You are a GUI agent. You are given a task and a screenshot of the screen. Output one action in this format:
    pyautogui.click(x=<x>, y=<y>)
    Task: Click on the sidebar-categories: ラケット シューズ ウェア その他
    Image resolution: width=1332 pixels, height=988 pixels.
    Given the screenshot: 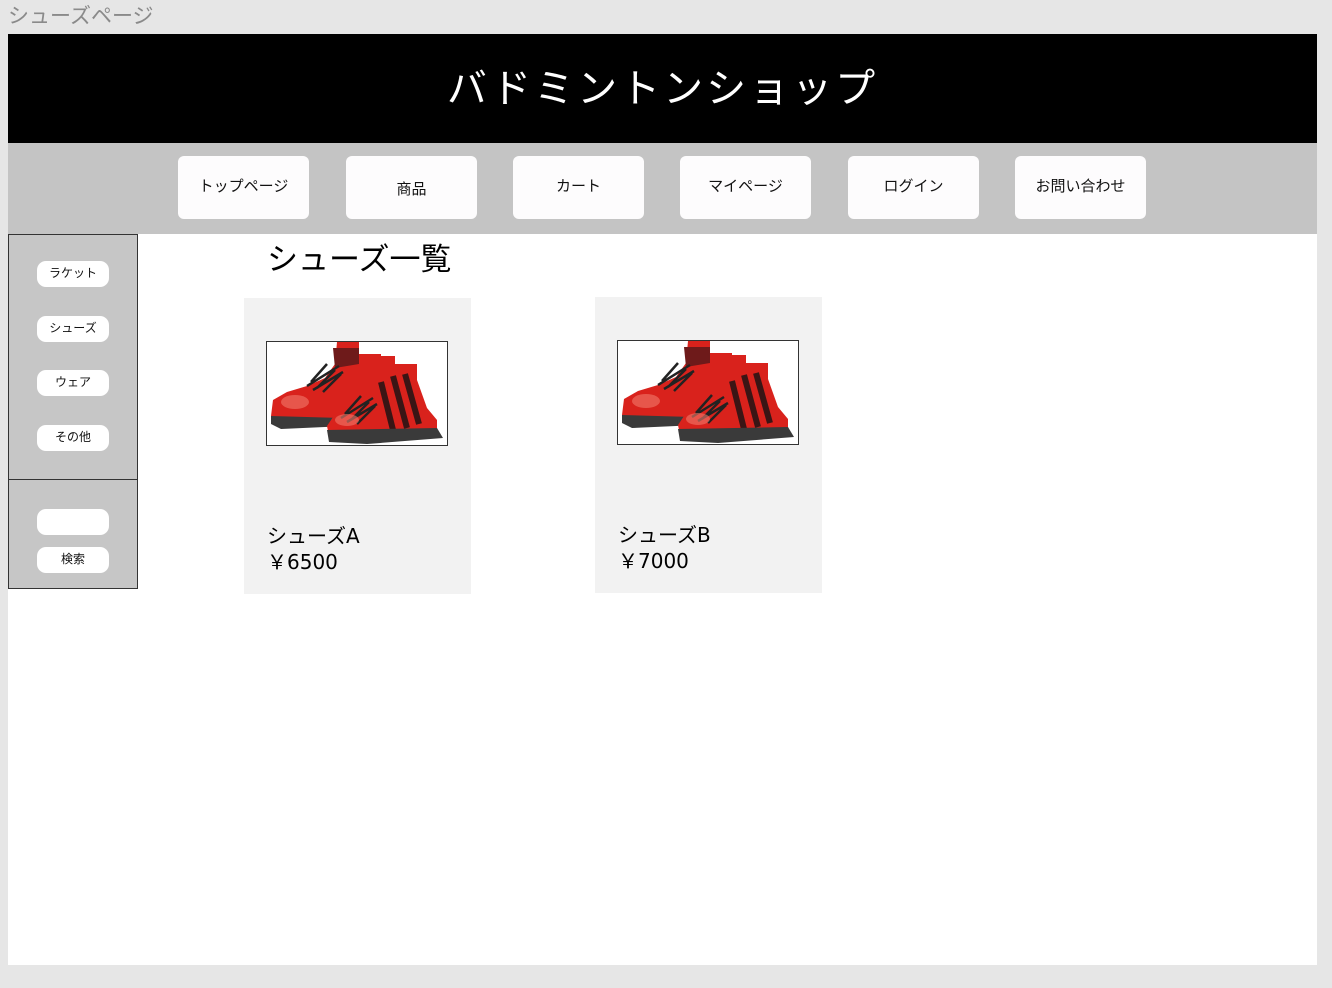 What is the action you would take?
    pyautogui.click(x=73, y=357)
    